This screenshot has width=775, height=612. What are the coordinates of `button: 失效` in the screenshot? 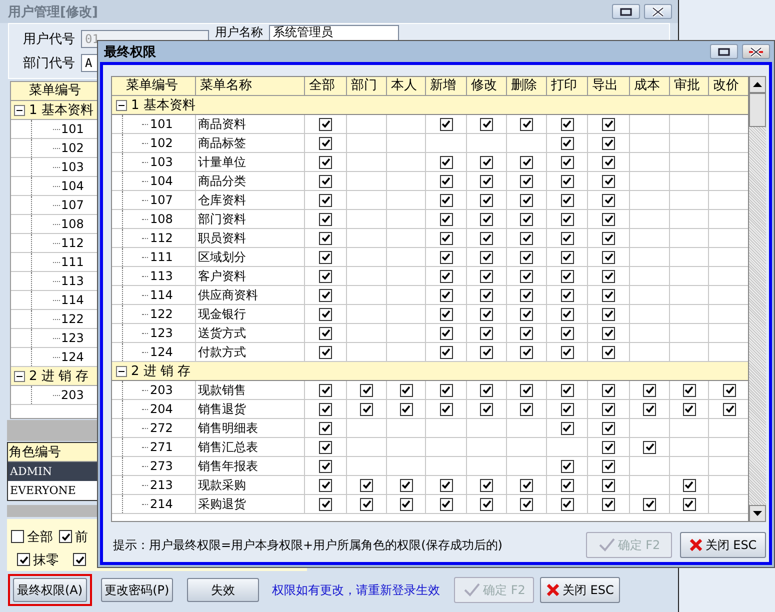 It's located at (223, 590).